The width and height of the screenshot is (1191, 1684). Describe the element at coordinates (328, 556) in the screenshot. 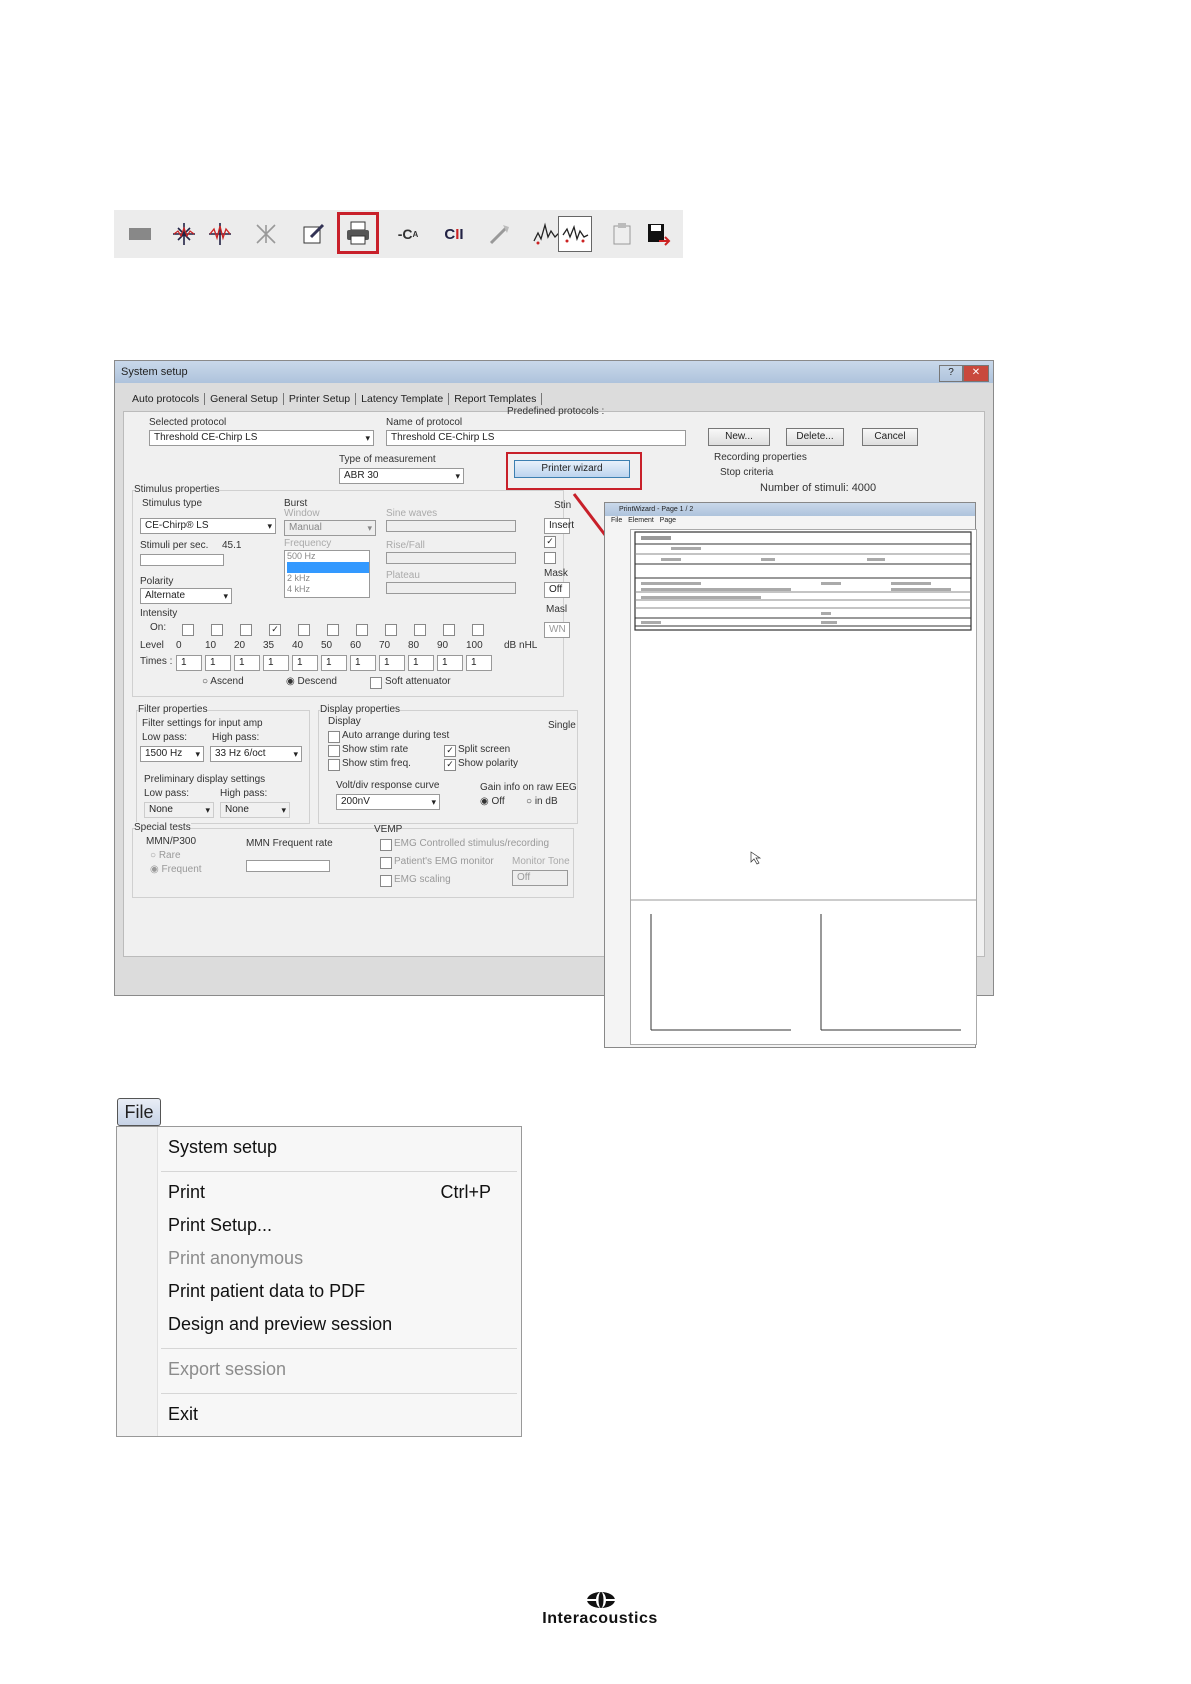

I see `frequency-item: 500 Hz` at that location.